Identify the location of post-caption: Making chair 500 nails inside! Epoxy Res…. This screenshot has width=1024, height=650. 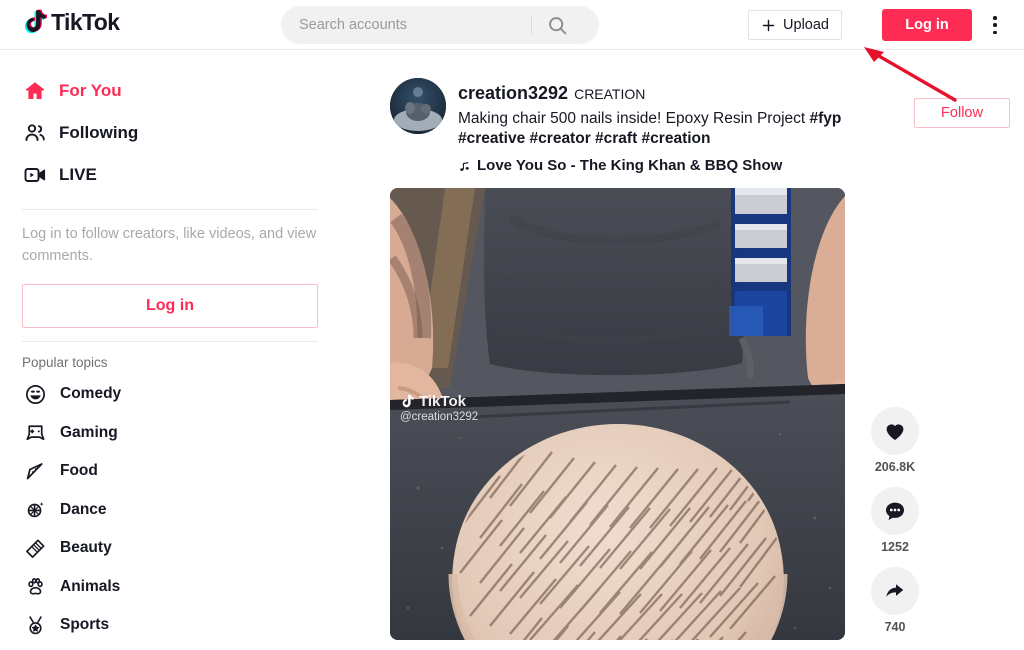
(660, 129).